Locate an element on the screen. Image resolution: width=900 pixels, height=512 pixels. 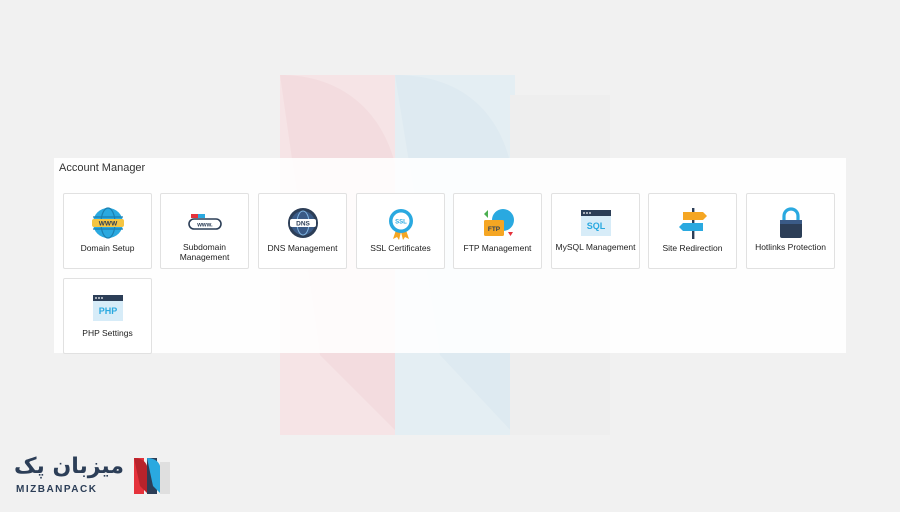
padlock-icon is located at coordinates (791, 222).